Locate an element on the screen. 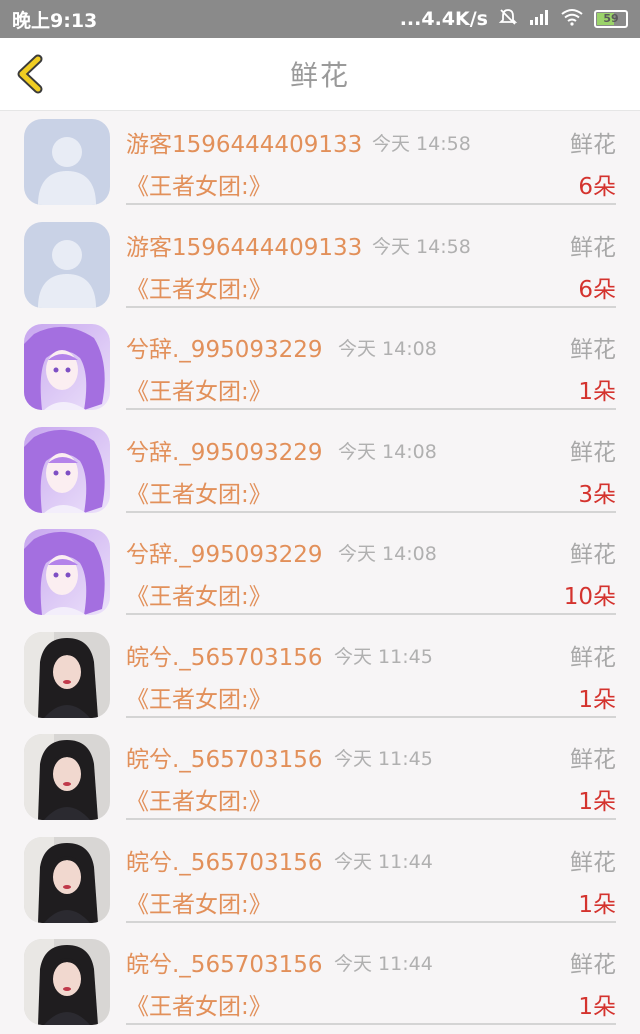 The image size is (640, 1034). page-title: 鲜花 is located at coordinates (319, 75).